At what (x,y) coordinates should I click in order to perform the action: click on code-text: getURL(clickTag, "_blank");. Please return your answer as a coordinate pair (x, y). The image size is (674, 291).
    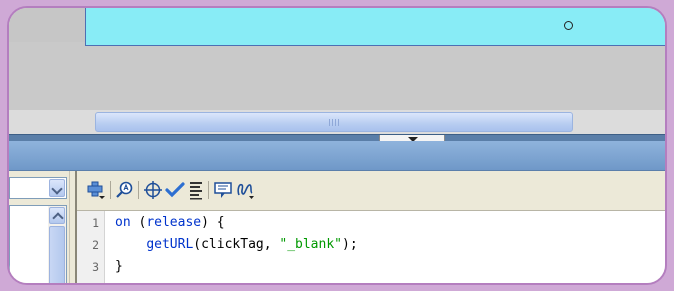
    Looking at the image, I should click on (236, 245).